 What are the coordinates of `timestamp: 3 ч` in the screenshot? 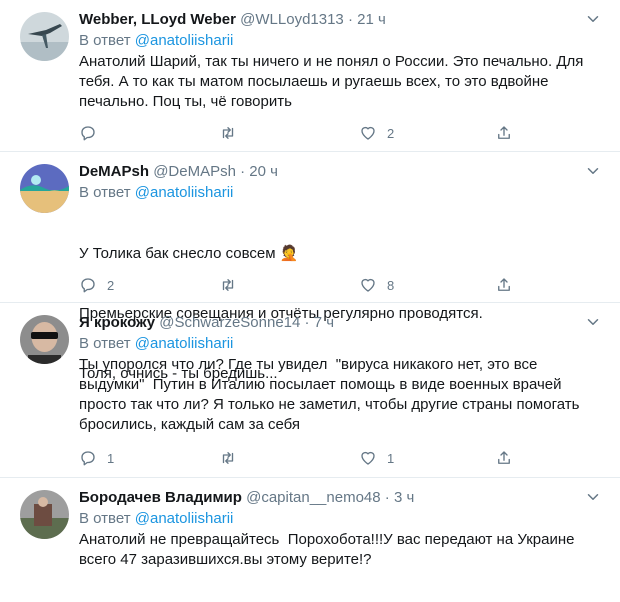 It's located at (404, 497).